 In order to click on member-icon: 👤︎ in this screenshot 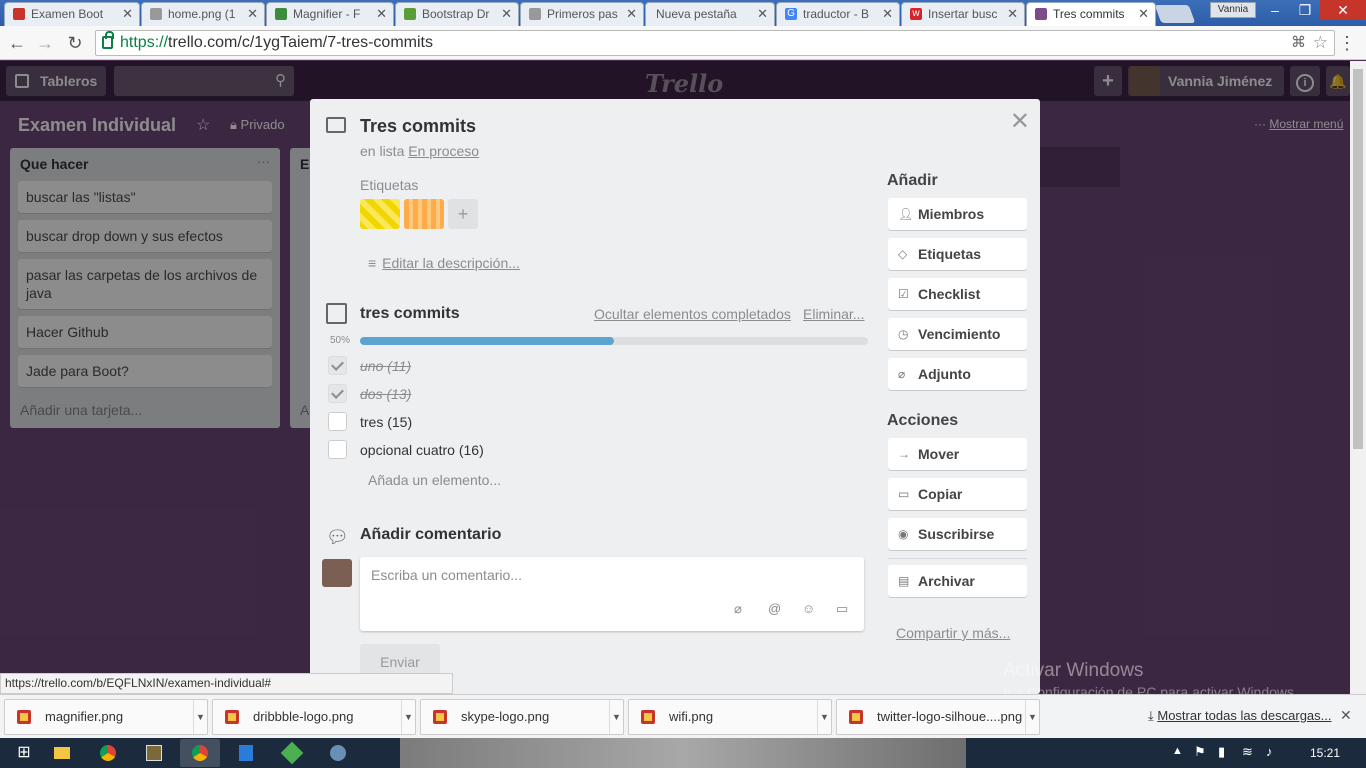, I will do `click(906, 214)`.